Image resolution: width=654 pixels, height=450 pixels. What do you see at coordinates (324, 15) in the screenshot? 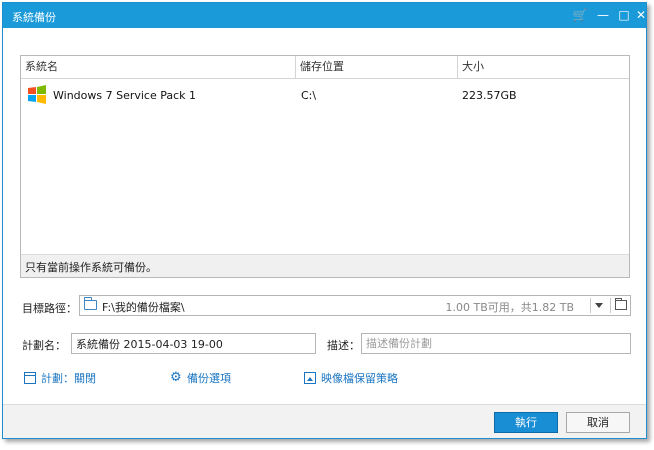
I see `title-bar: 系統備份 🛒 — □ ✕` at bounding box center [324, 15].